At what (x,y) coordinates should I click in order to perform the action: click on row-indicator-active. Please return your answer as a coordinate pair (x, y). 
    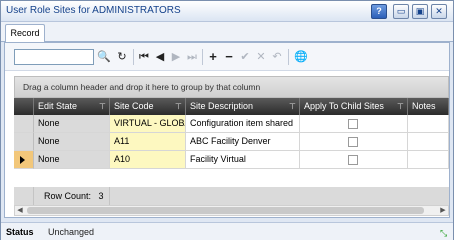
    Looking at the image, I should click on (24, 160).